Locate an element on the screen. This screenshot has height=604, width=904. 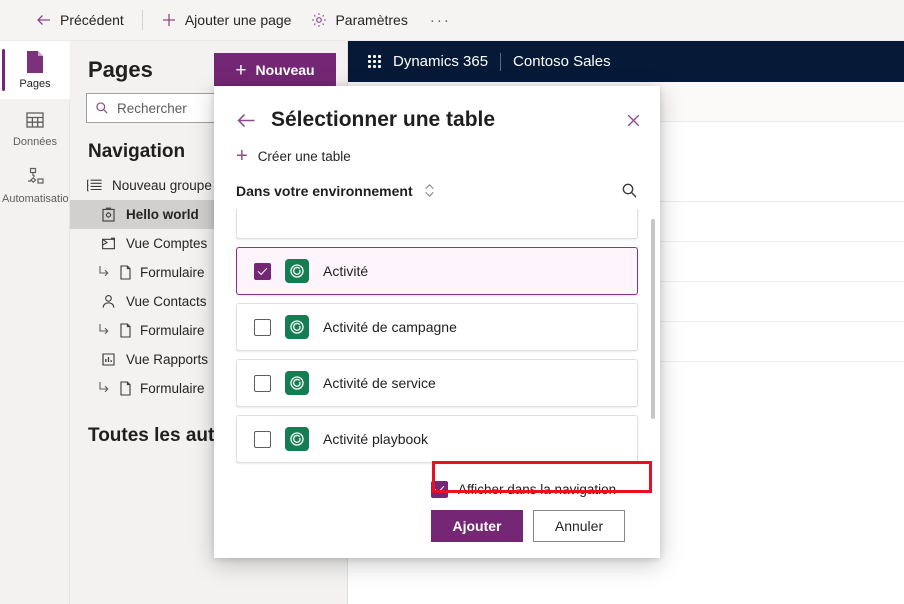
contact-icon is located at coordinates (108, 301).